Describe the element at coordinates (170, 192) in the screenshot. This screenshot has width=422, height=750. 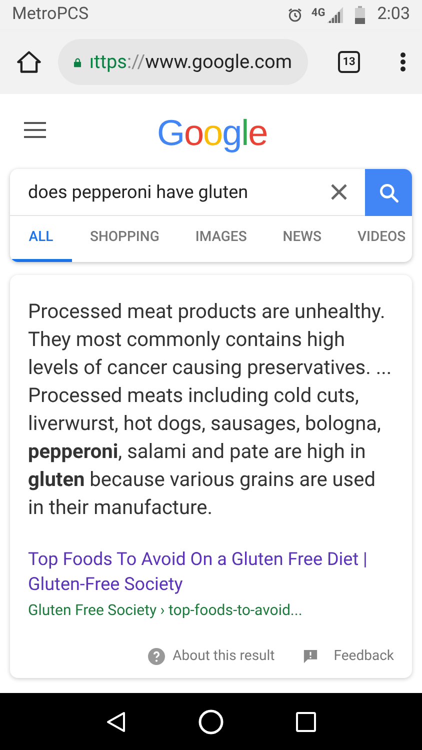
I see `search-field: does pepperoni have gluten` at that location.